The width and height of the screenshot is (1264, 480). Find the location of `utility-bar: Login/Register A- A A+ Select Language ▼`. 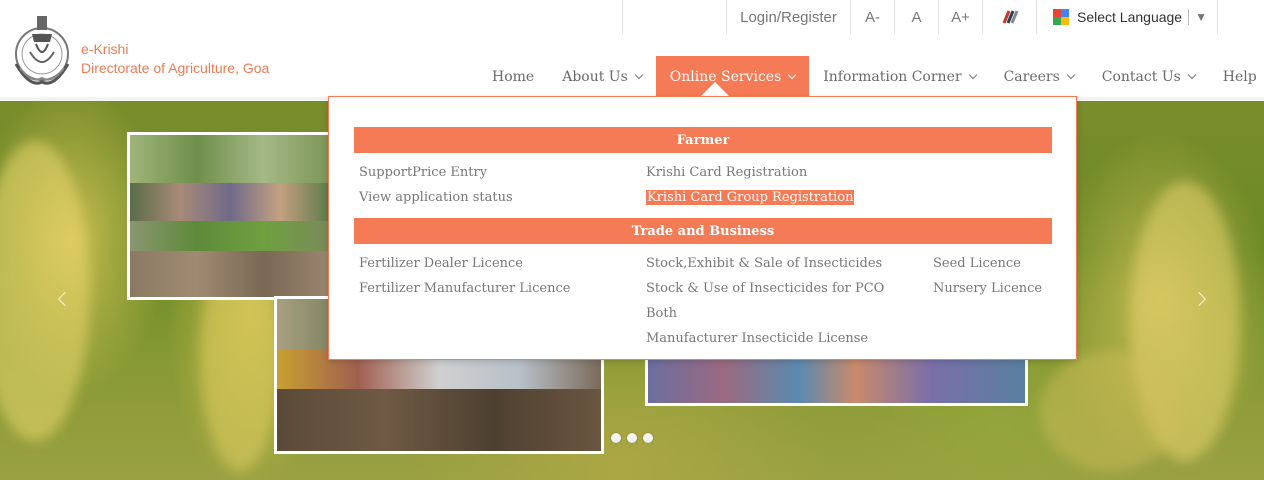

utility-bar: Login/Register A- A A+ Select Language ▼ is located at coordinates (920, 17).